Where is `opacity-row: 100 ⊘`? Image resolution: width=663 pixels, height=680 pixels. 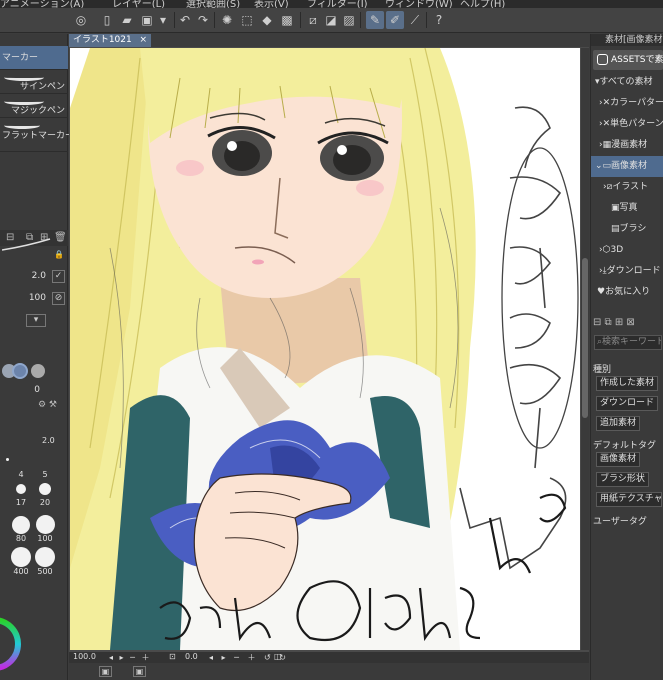 opacity-row: 100 ⊘ is located at coordinates (34, 299).